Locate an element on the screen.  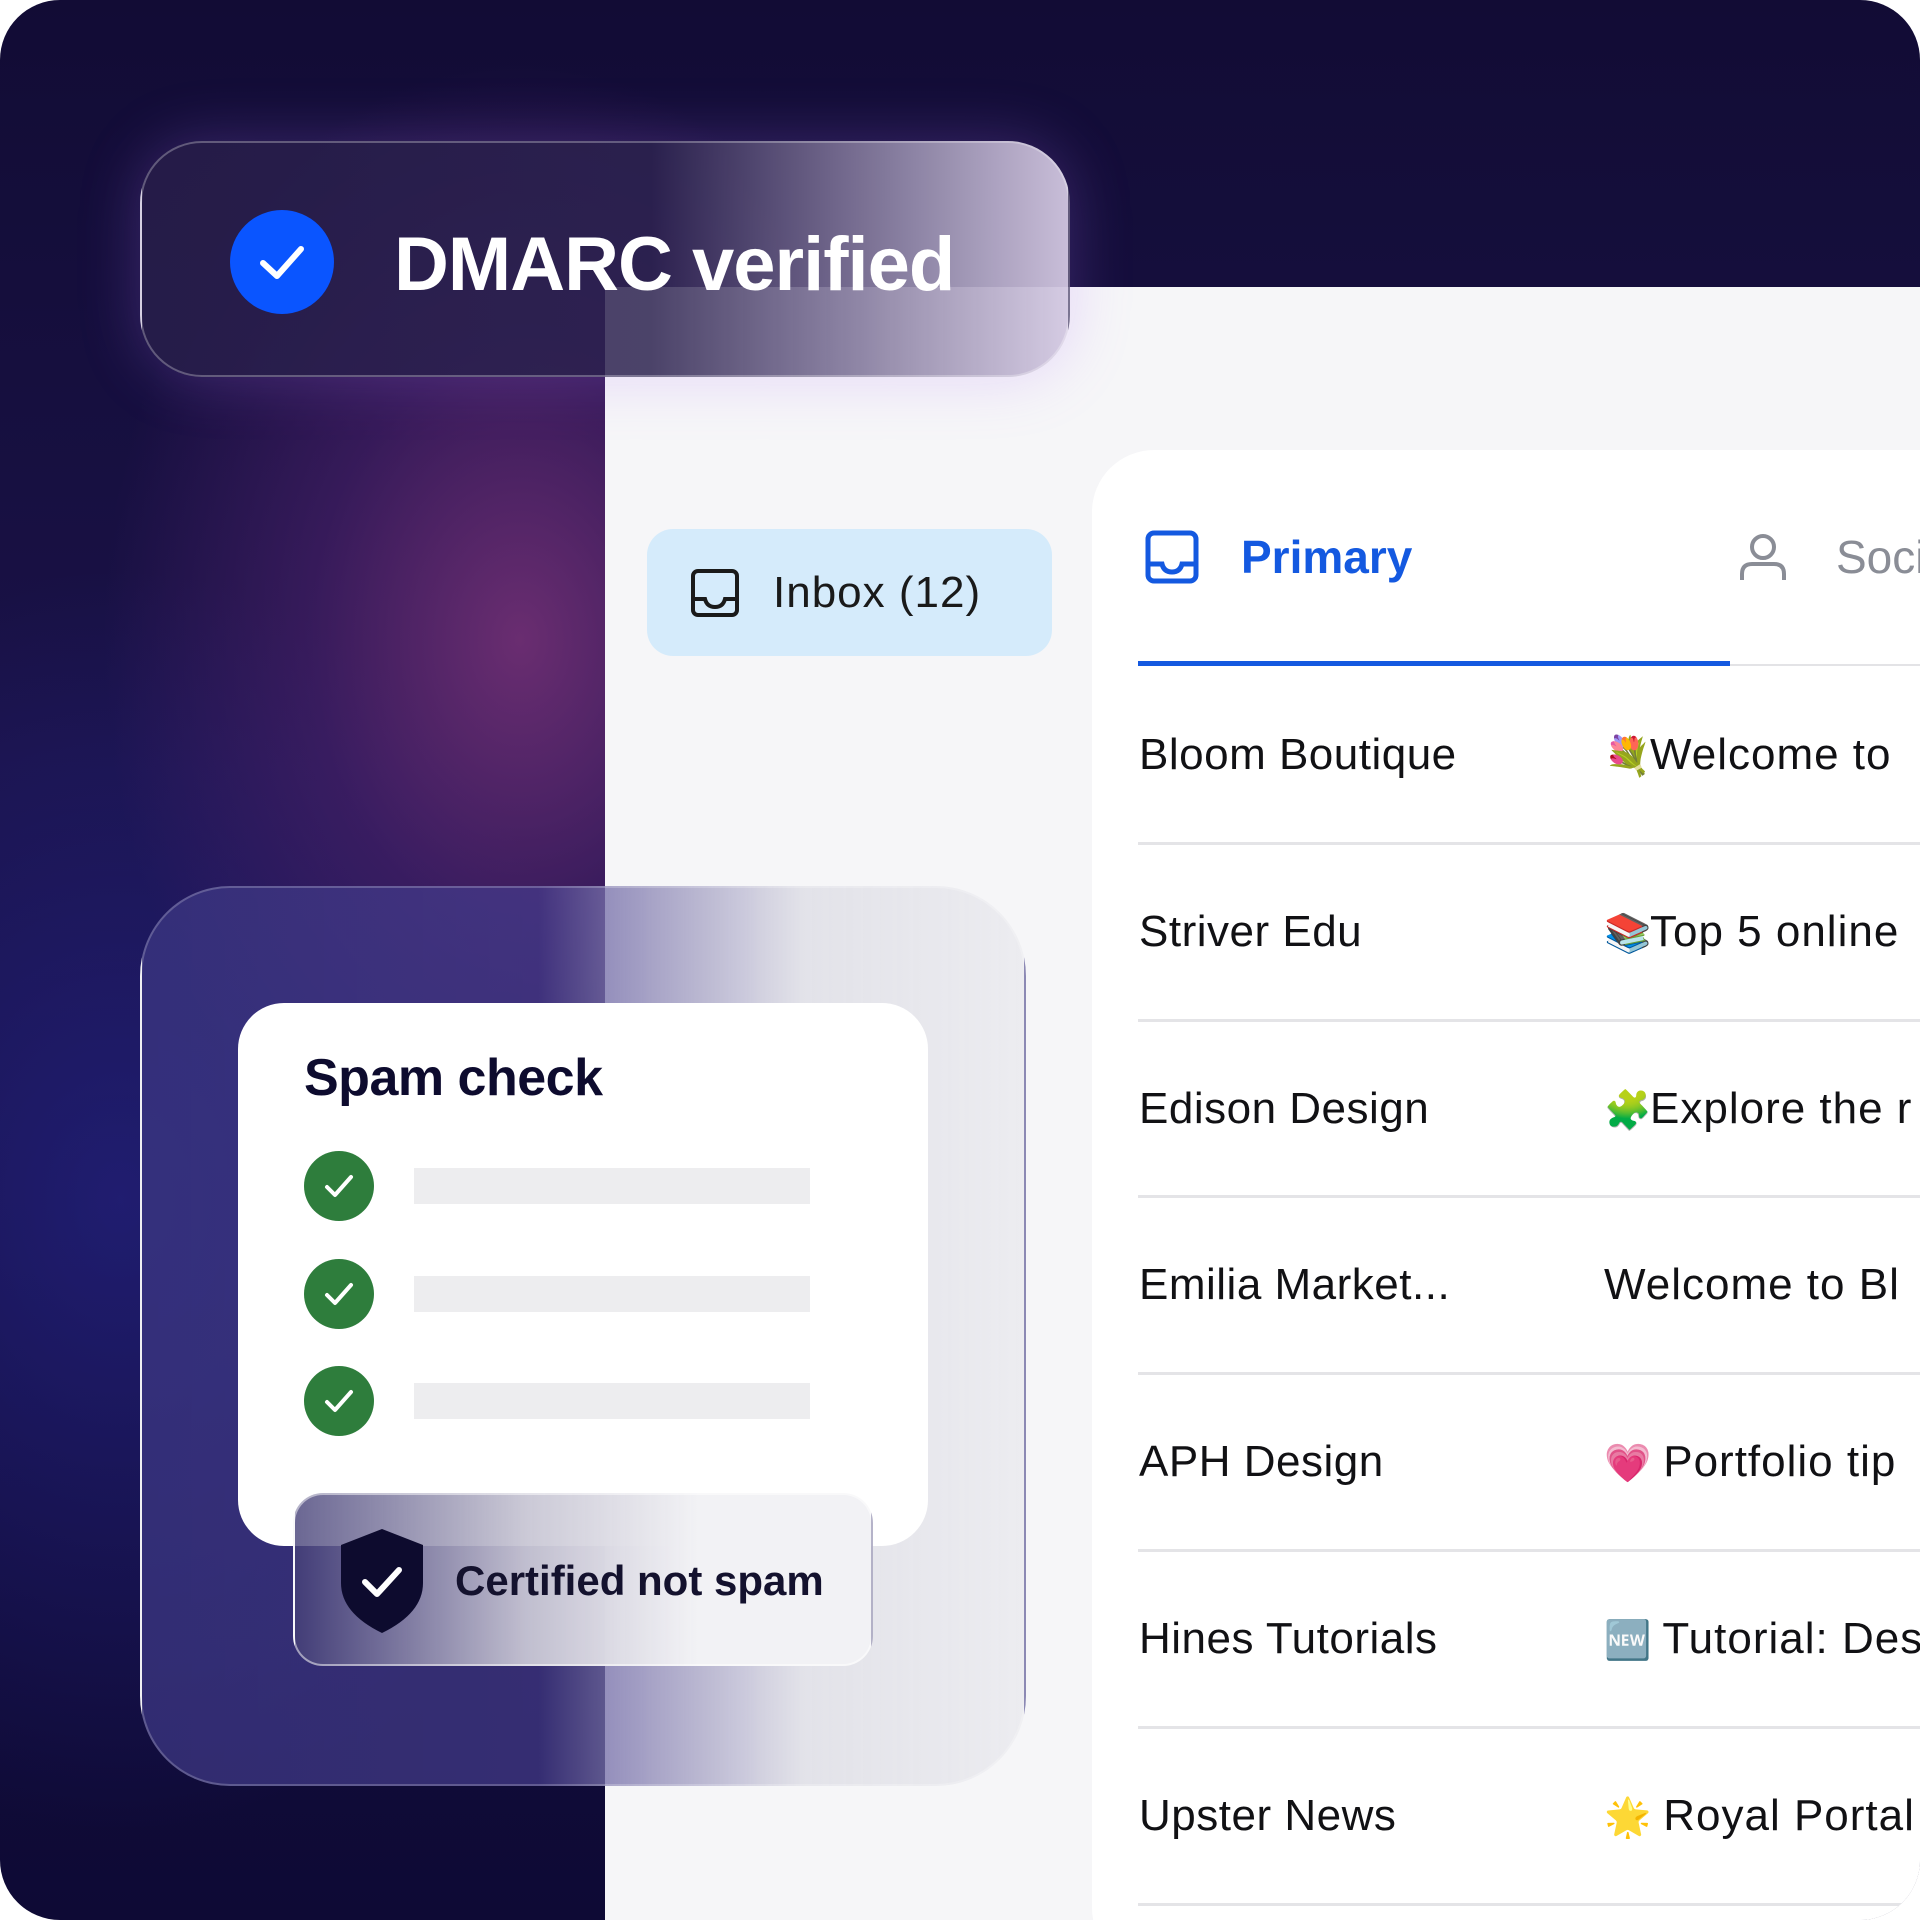
heart-icon: 💗 is located at coordinates (1628, 1464).